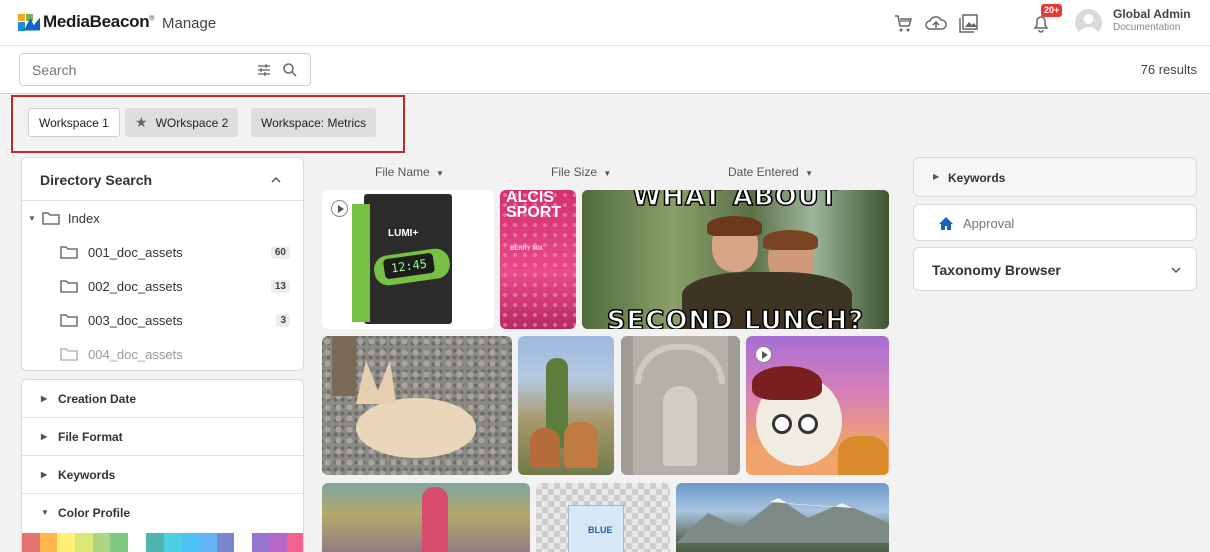 The width and height of the screenshot is (1210, 552). Describe the element at coordinates (1088, 22) in the screenshot. I see `user-avatar-icon` at that location.